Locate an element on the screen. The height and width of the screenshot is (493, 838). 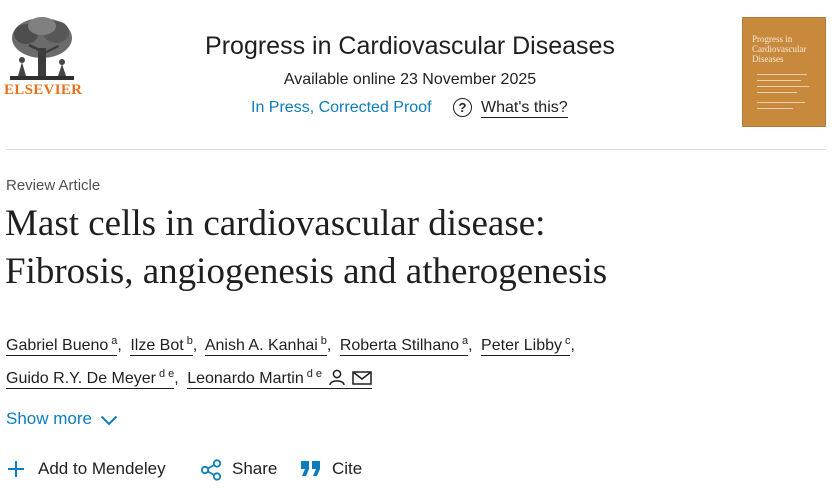
add-to-mendeley-label: Add to Mendeley is located at coordinates (102, 468).